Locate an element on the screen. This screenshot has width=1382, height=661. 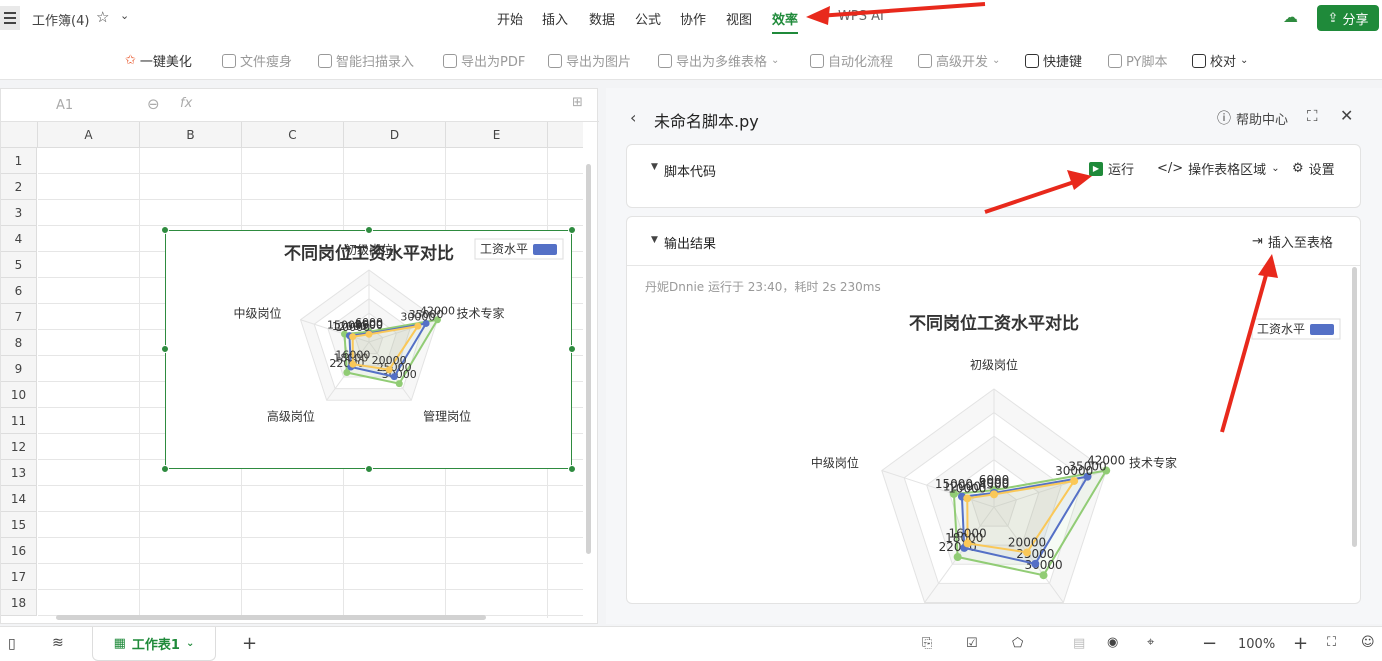
arrow-to-insert-button is located at coordinates (1249, 343).